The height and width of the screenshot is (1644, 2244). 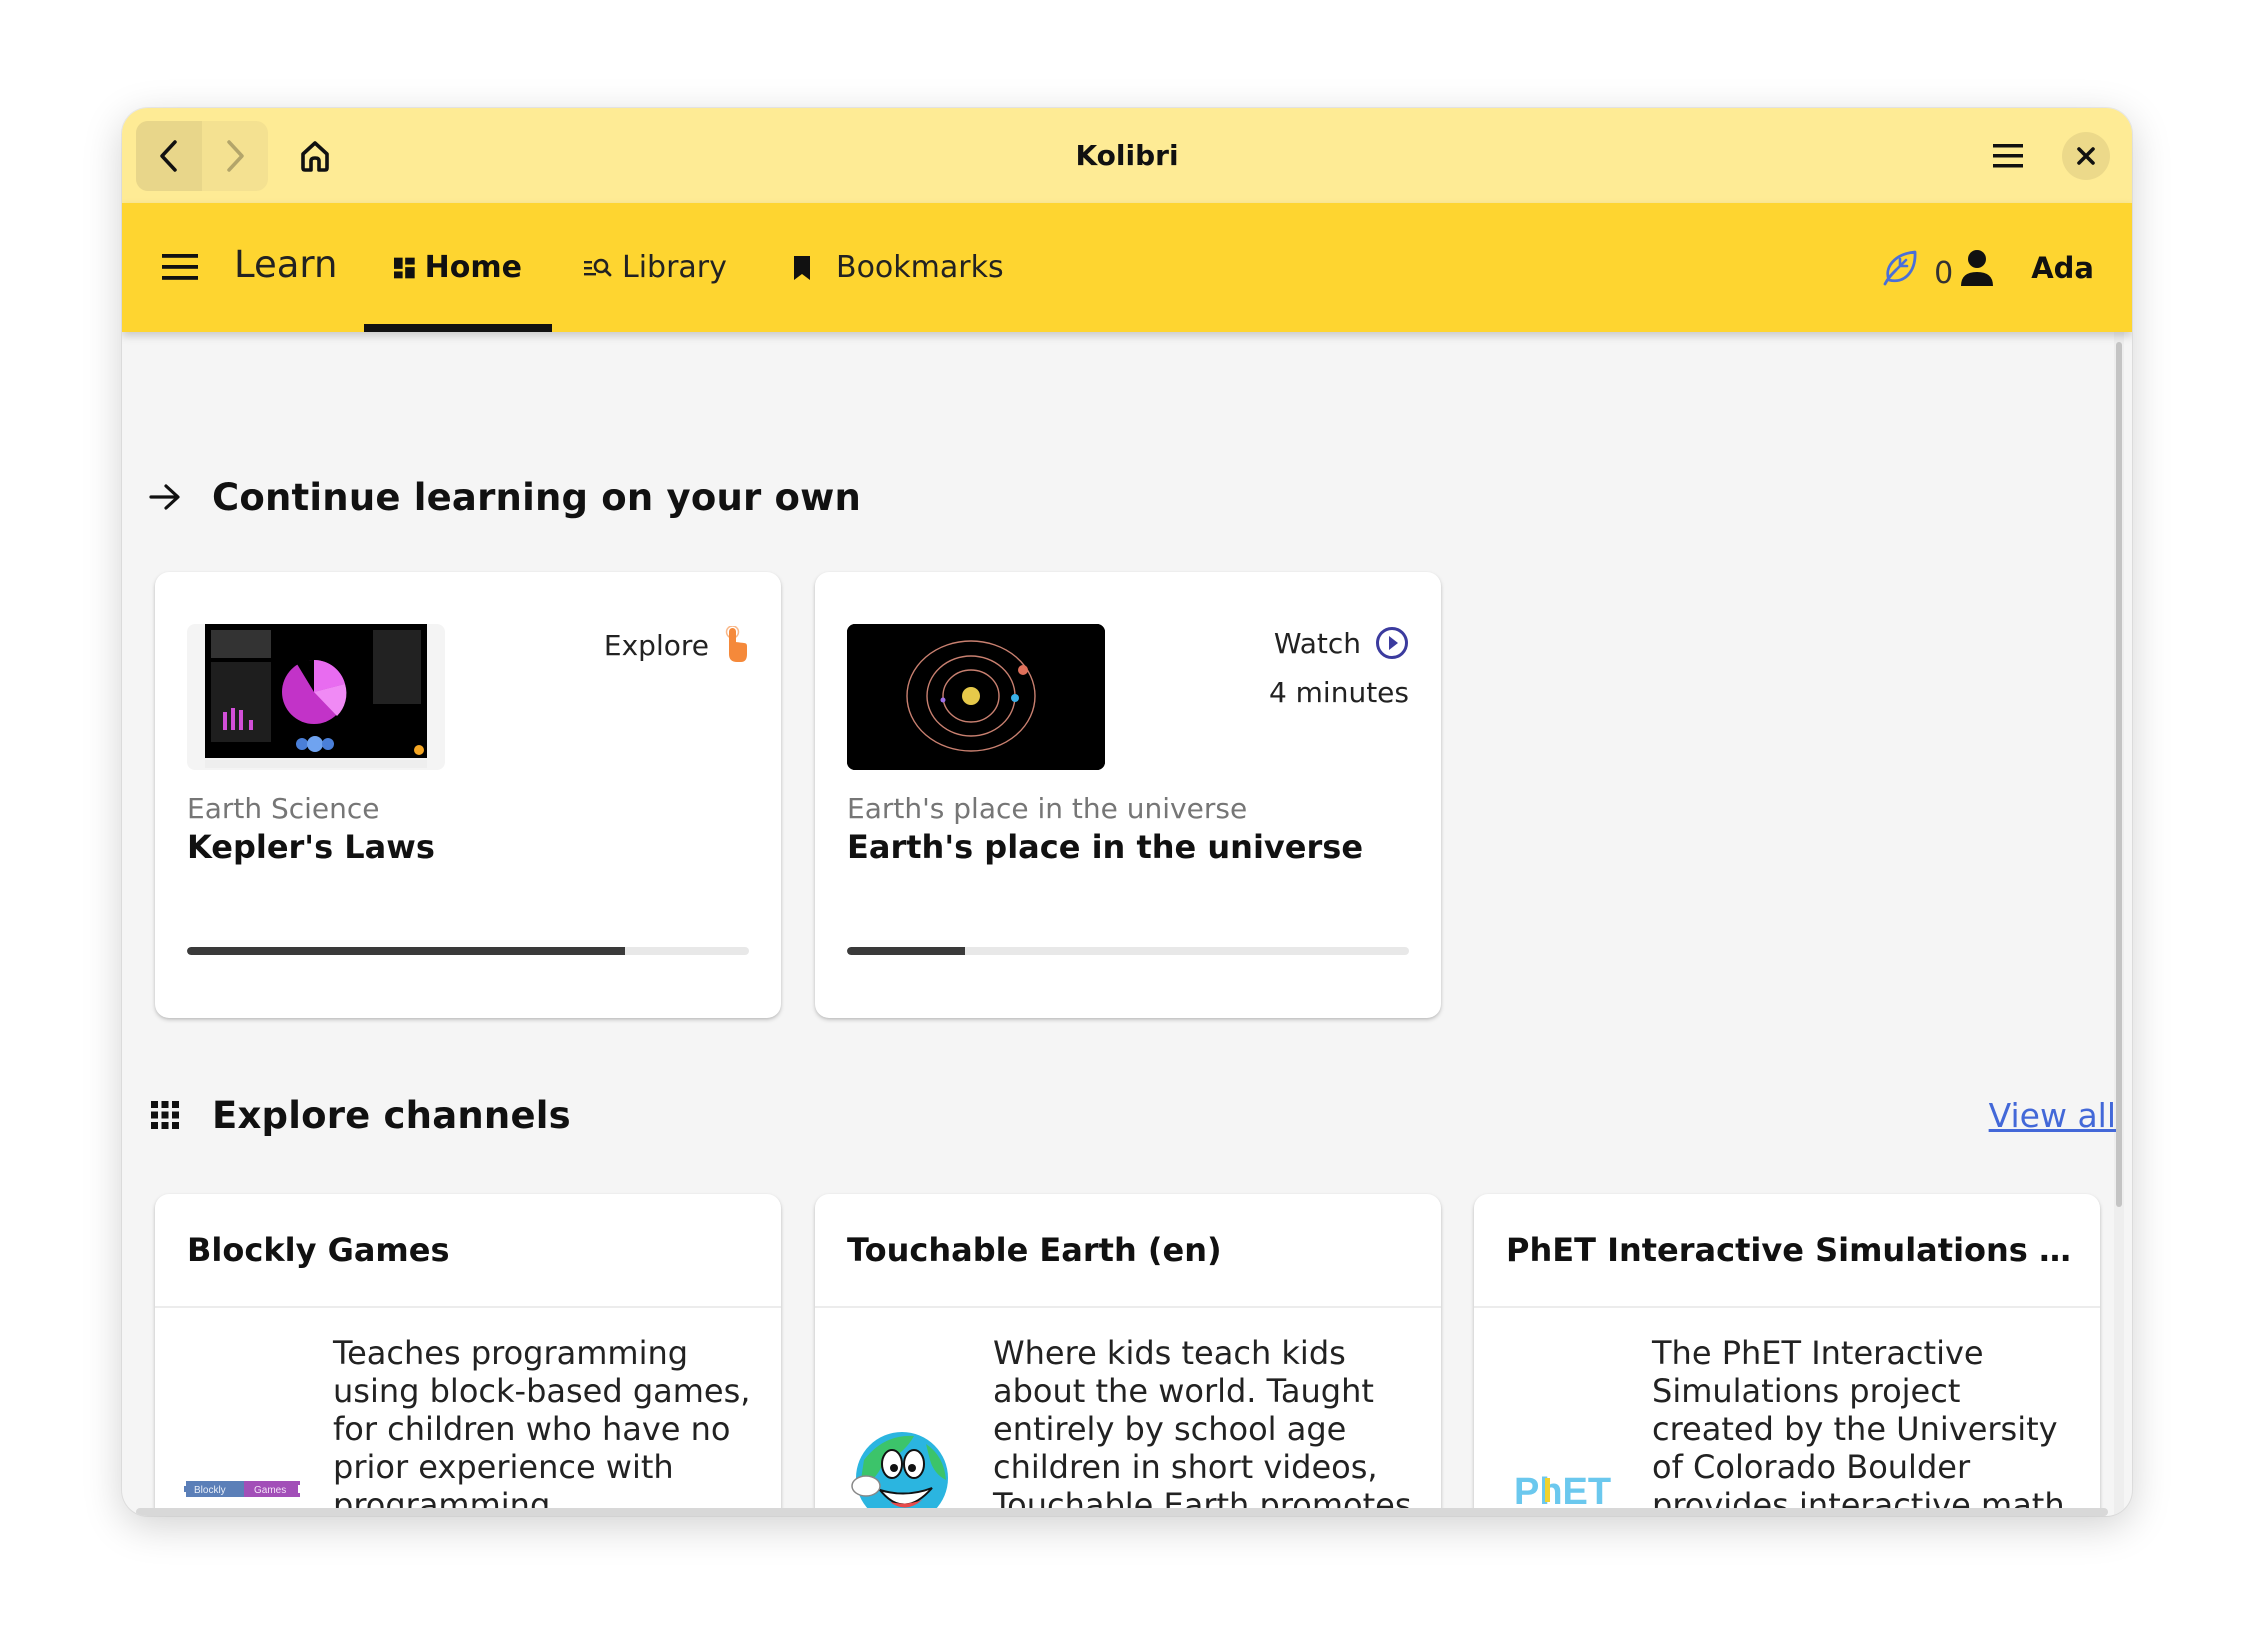 I want to click on logo-text: PhET, so click(x=1562, y=1491).